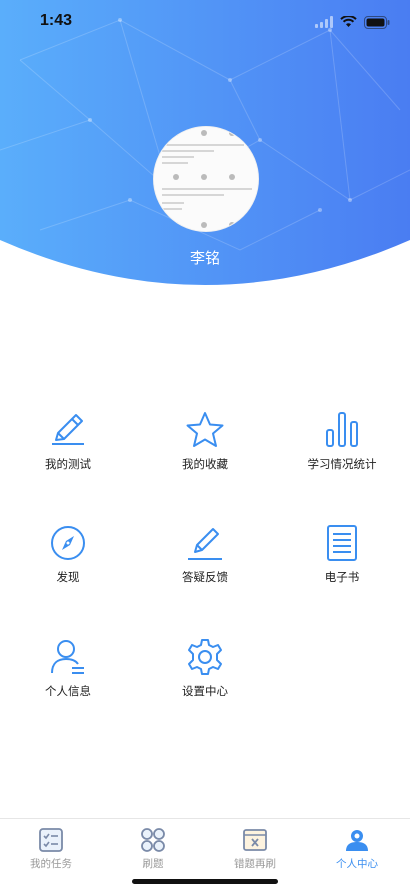 This screenshot has width=410, height=893. What do you see at coordinates (68, 577) in the screenshot?
I see `menu-item-label: 发现` at bounding box center [68, 577].